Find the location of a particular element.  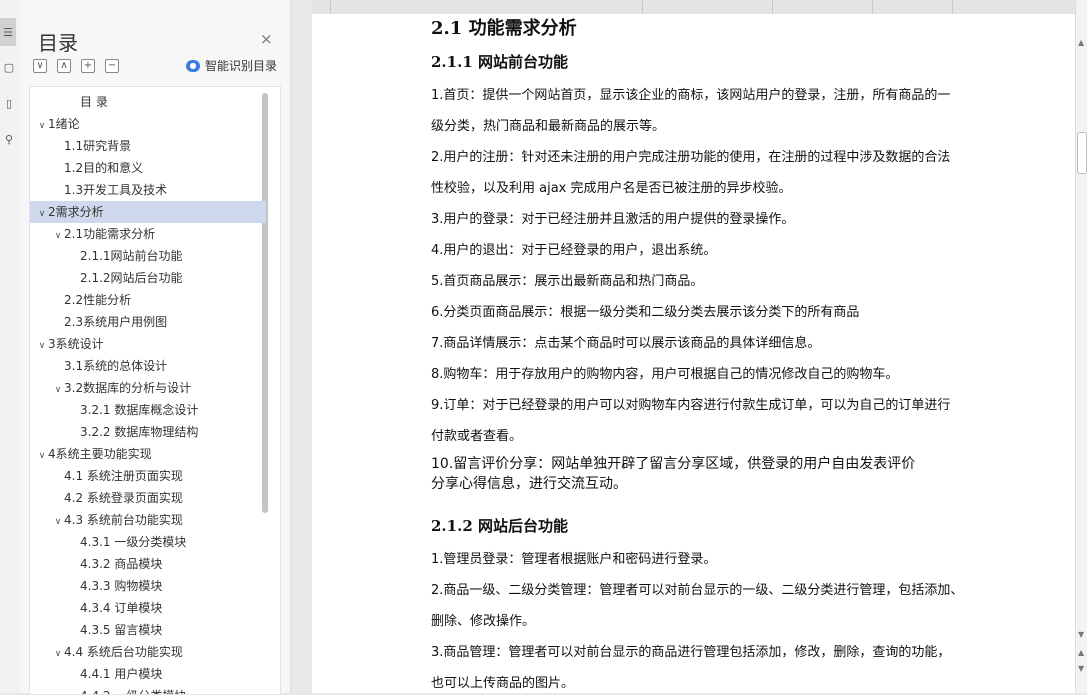

toc-item: 2.2性能分析 is located at coordinates (155, 300).